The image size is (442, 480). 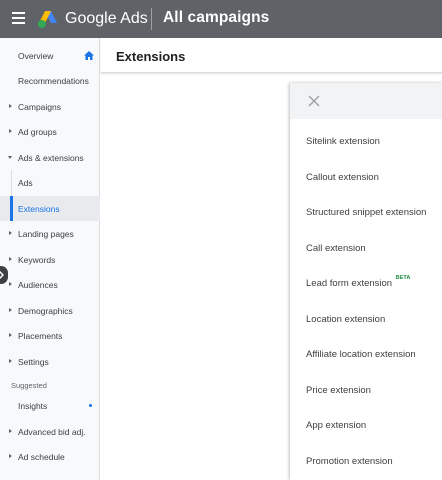 I want to click on sidebar-item-insights: Insights, so click(x=50, y=405).